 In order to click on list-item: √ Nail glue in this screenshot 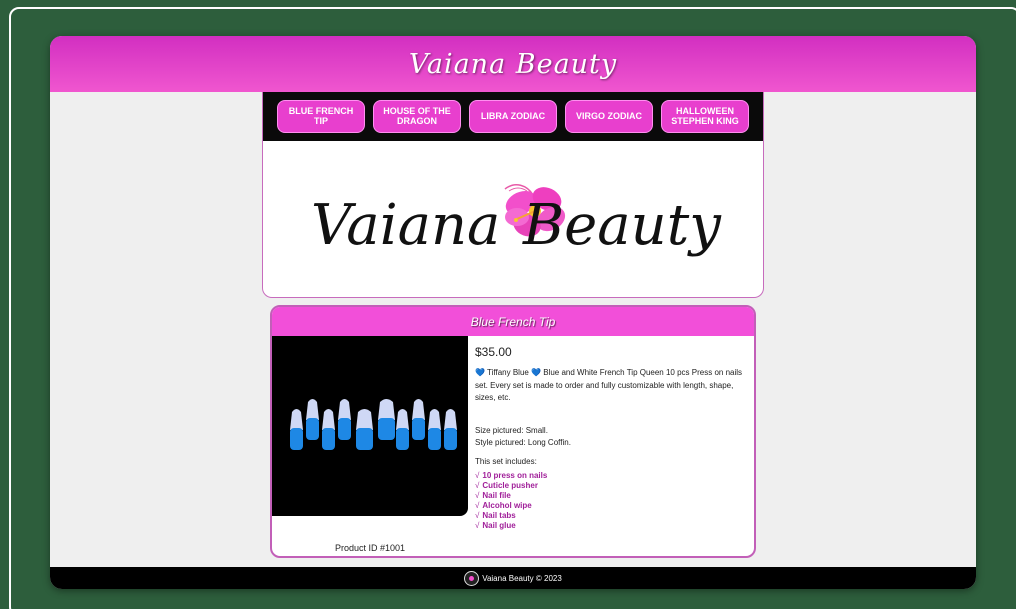, I will do `click(495, 525)`.